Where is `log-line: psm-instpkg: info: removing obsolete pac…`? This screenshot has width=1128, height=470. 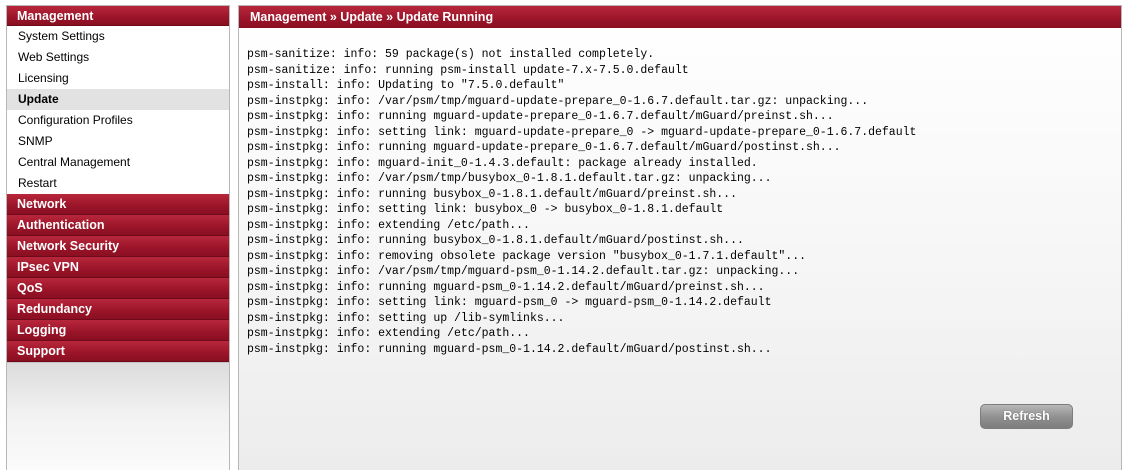 log-line: psm-instpkg: info: removing obsolete pac… is located at coordinates (526, 256).